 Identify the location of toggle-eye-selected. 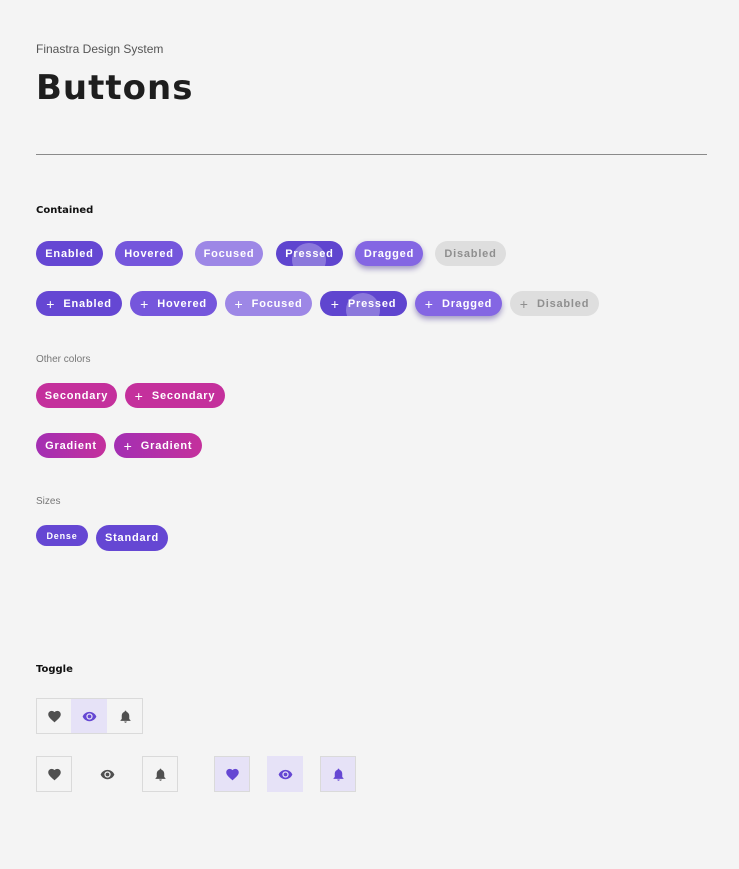
(89, 716).